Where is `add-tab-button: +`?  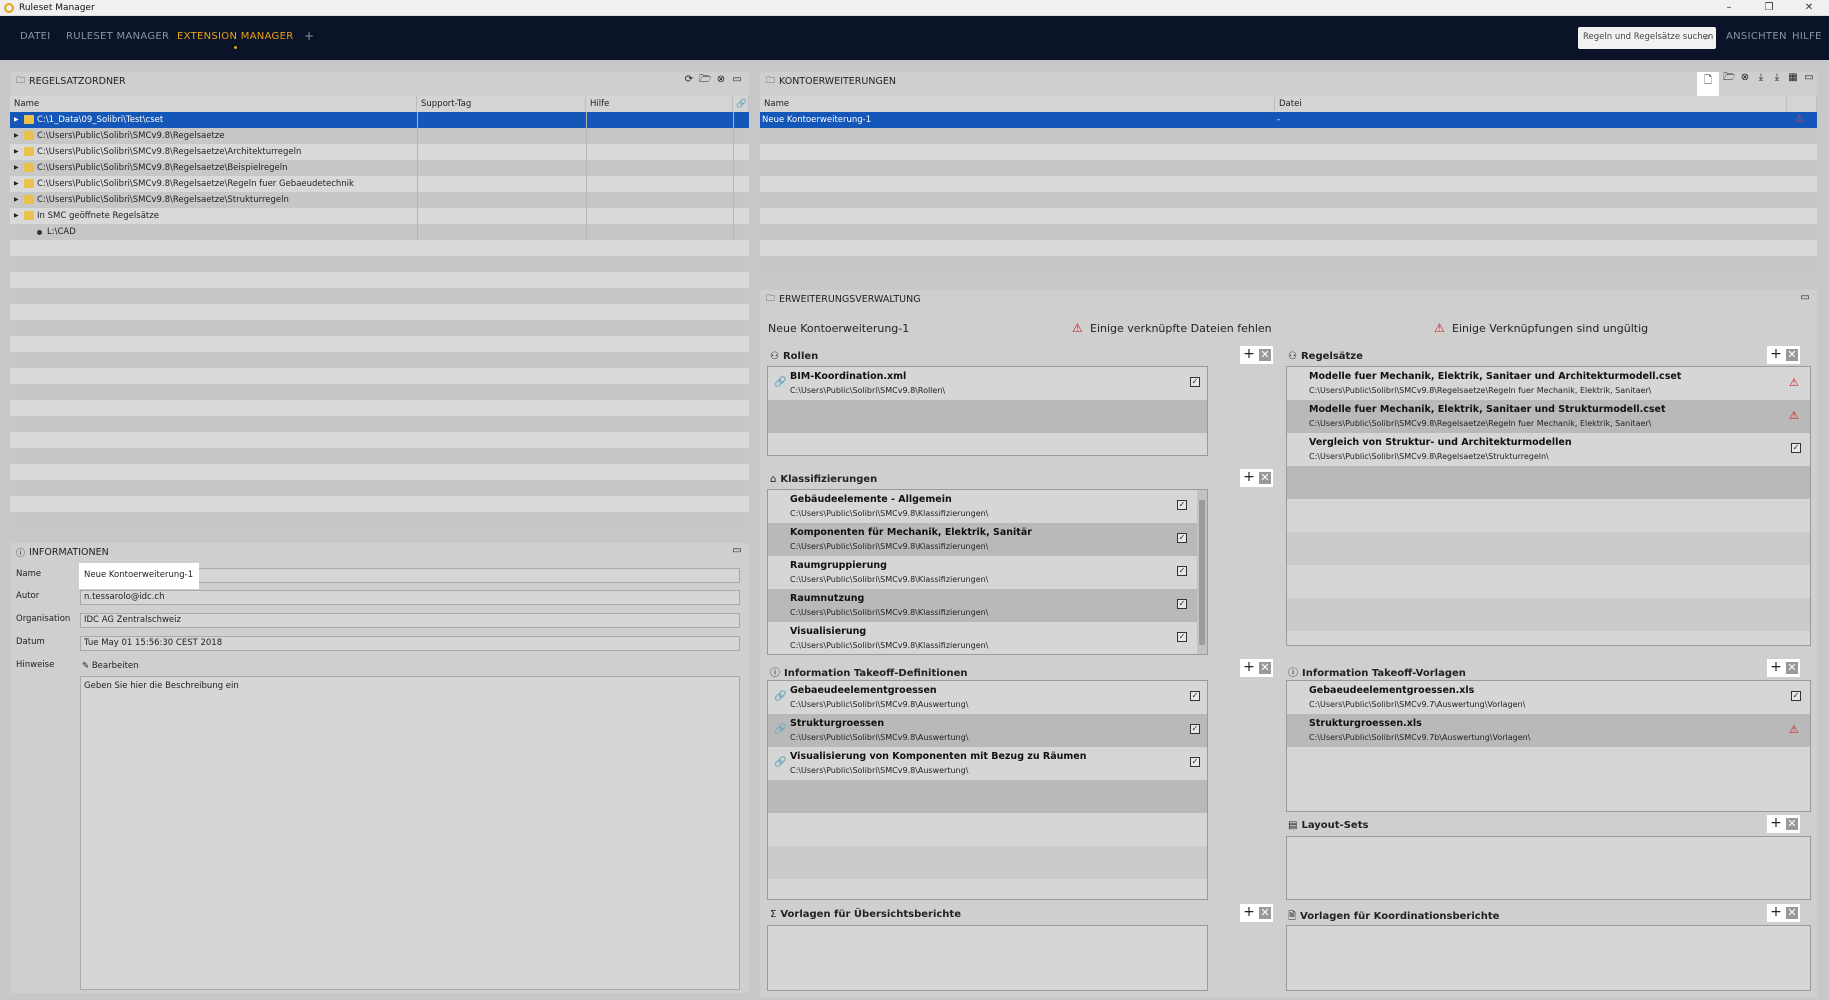 add-tab-button: + is located at coordinates (309, 36).